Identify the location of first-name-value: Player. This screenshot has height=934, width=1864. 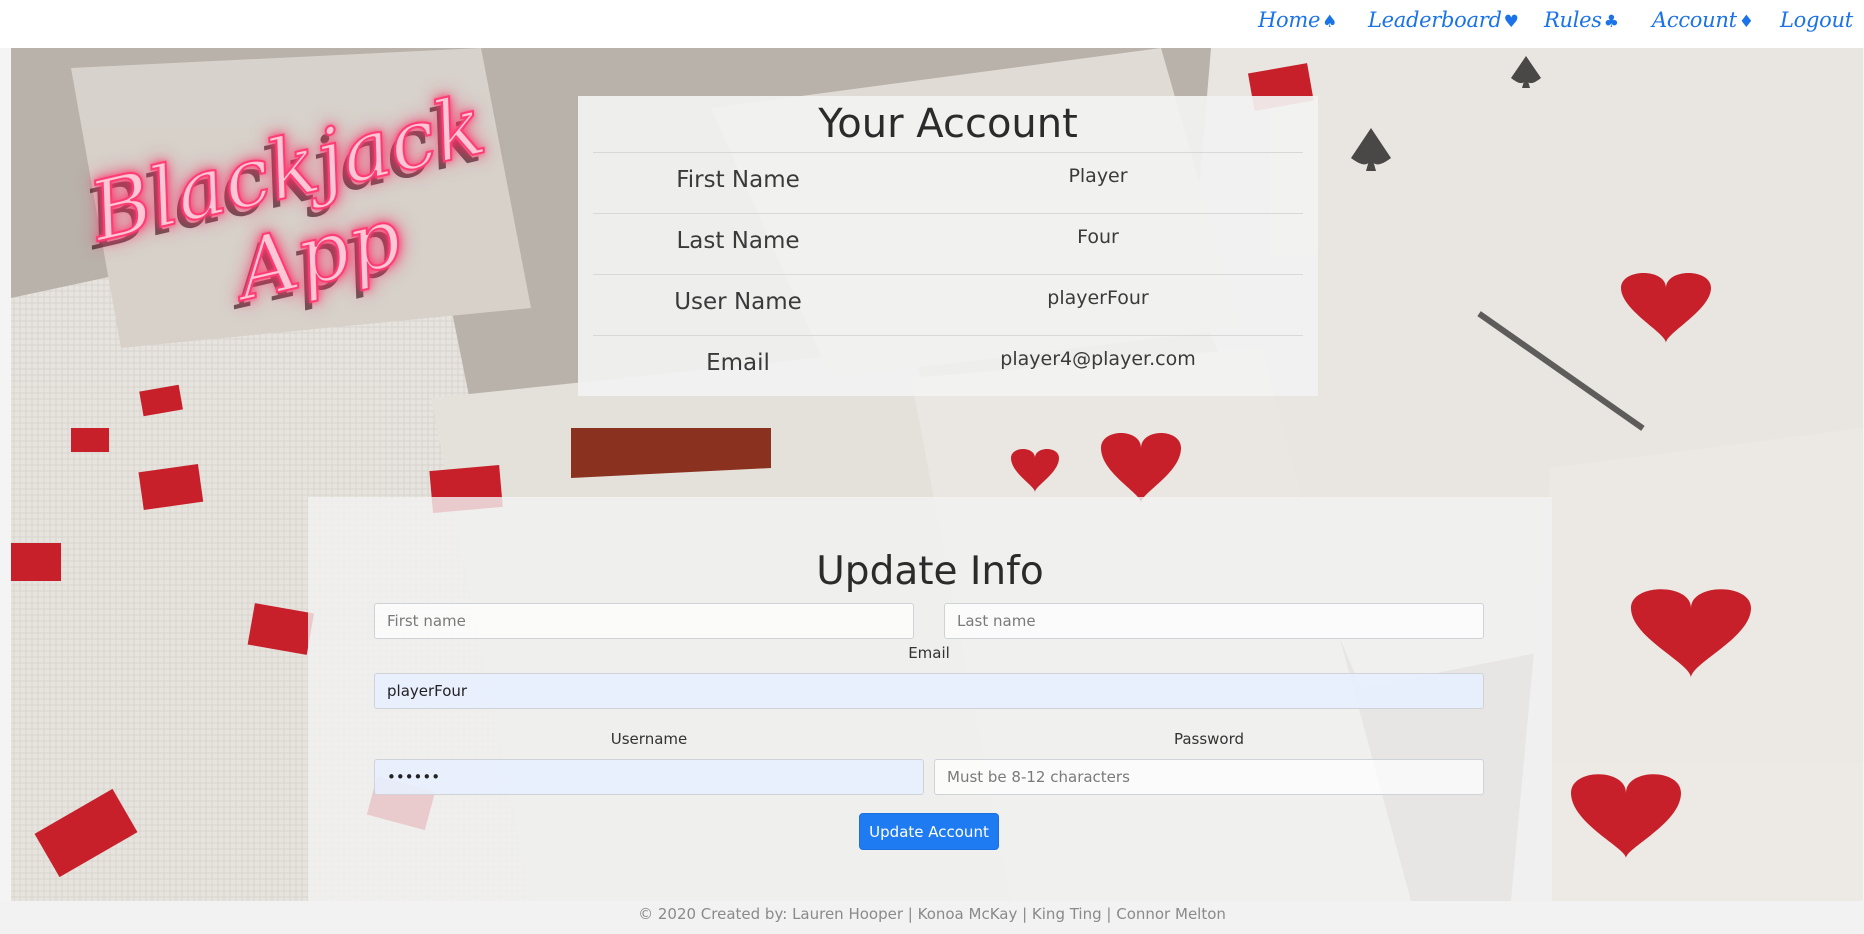
(1098, 176).